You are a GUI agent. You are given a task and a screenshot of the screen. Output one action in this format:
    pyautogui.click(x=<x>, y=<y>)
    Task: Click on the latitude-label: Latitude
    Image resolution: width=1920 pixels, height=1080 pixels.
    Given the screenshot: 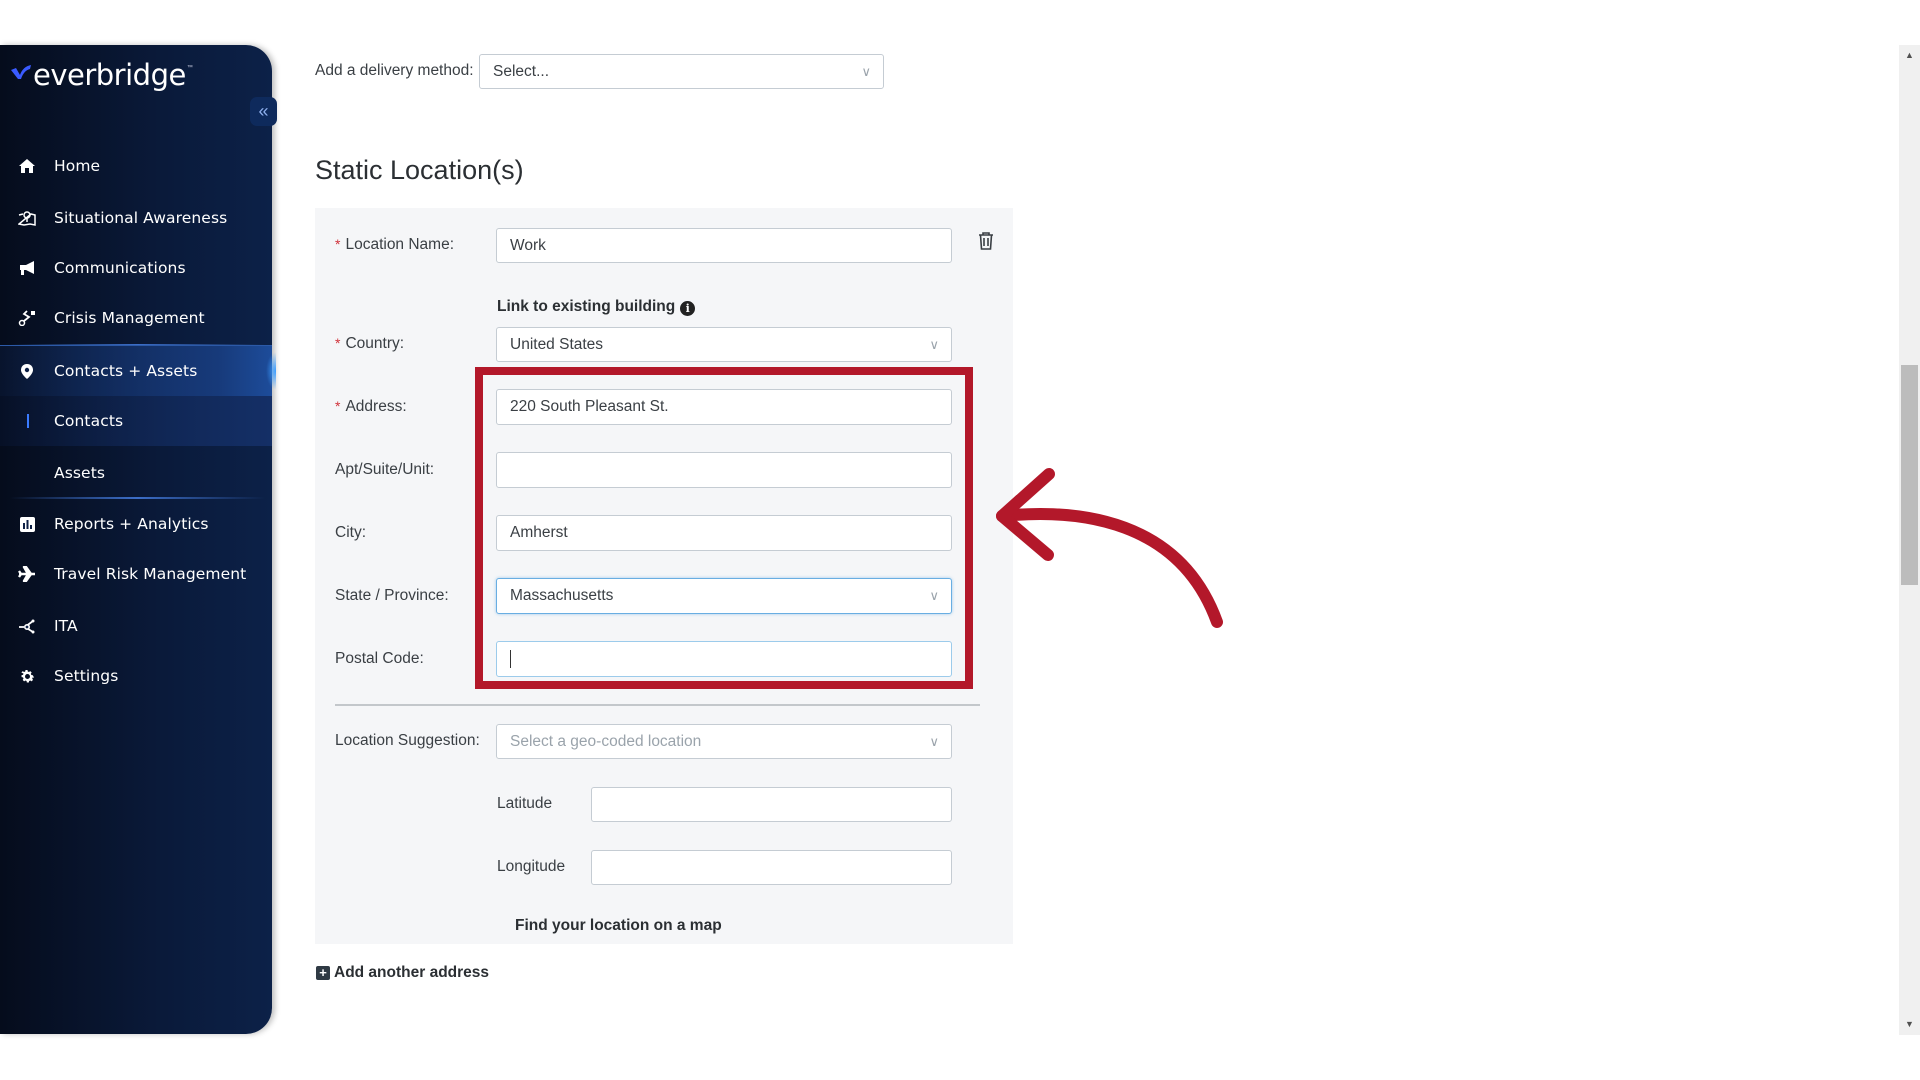 What is the action you would take?
    pyautogui.click(x=525, y=803)
    